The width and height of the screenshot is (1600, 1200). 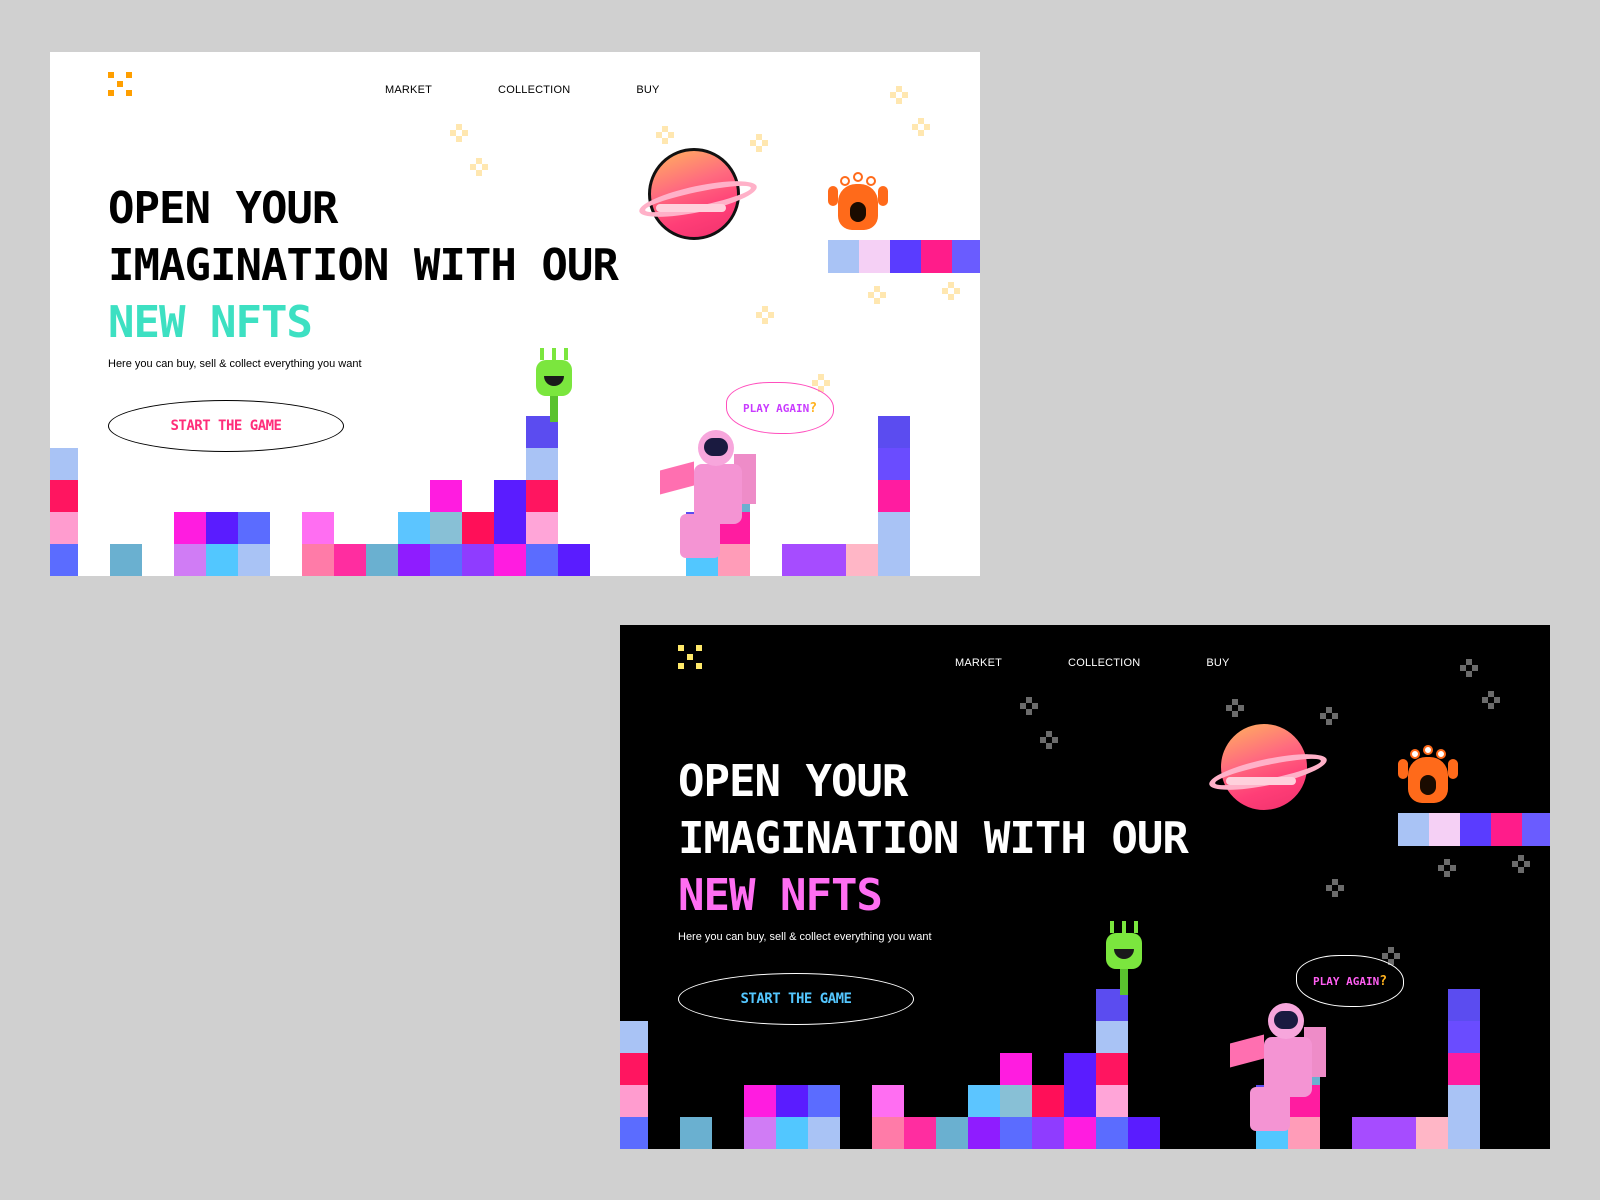 I want to click on planet-icon, so click(x=1268, y=767).